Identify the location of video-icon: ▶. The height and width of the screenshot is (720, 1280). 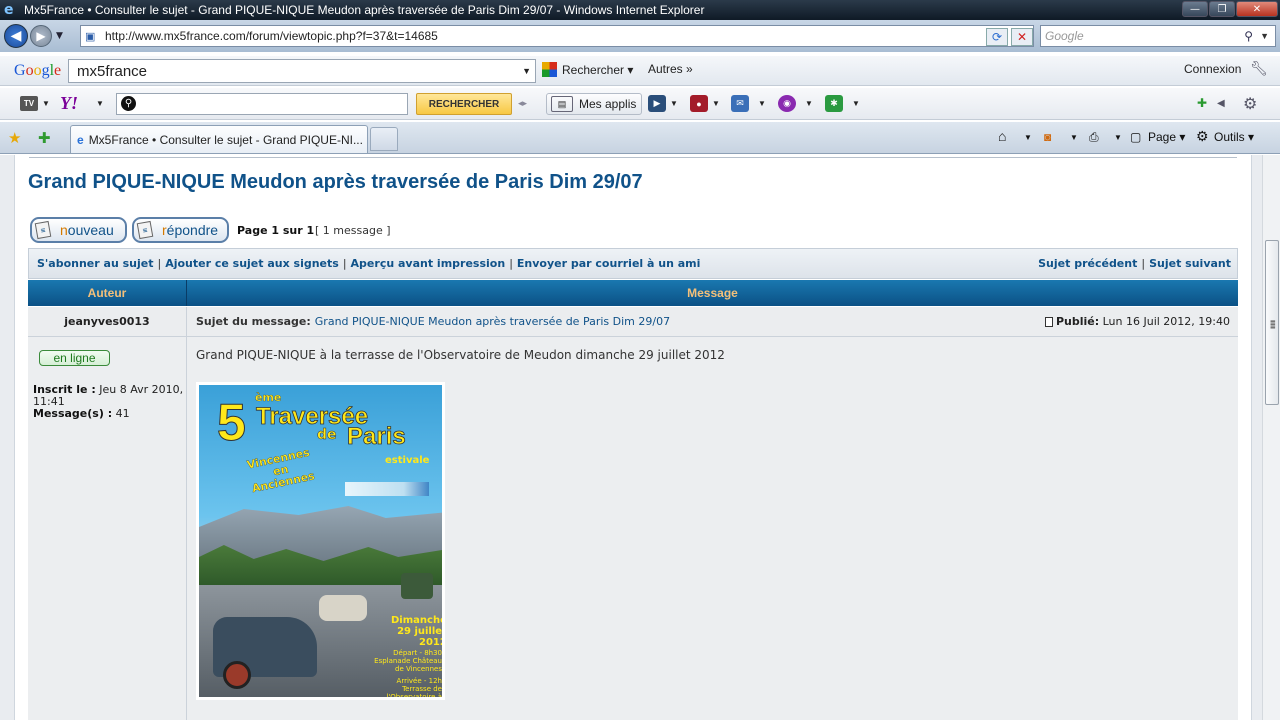
(657, 103).